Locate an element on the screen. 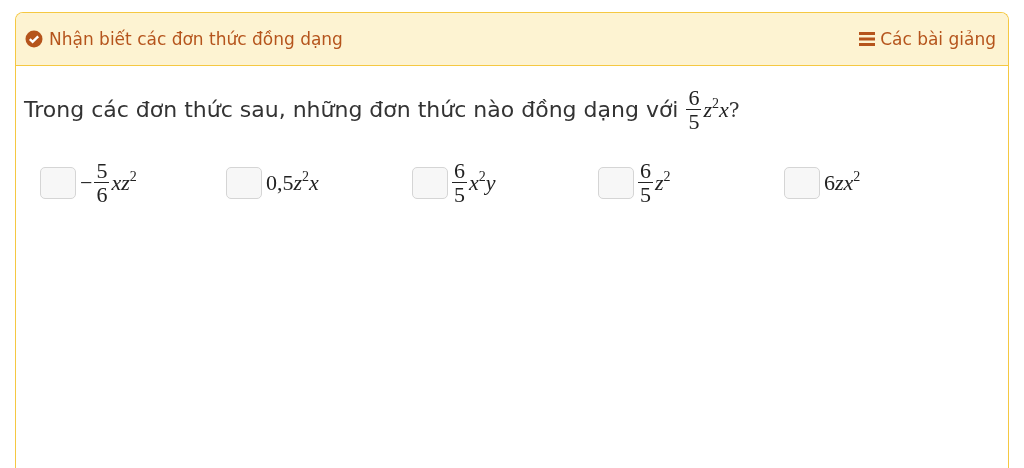  lessons-link: Các bài giảng is located at coordinates (927, 39).